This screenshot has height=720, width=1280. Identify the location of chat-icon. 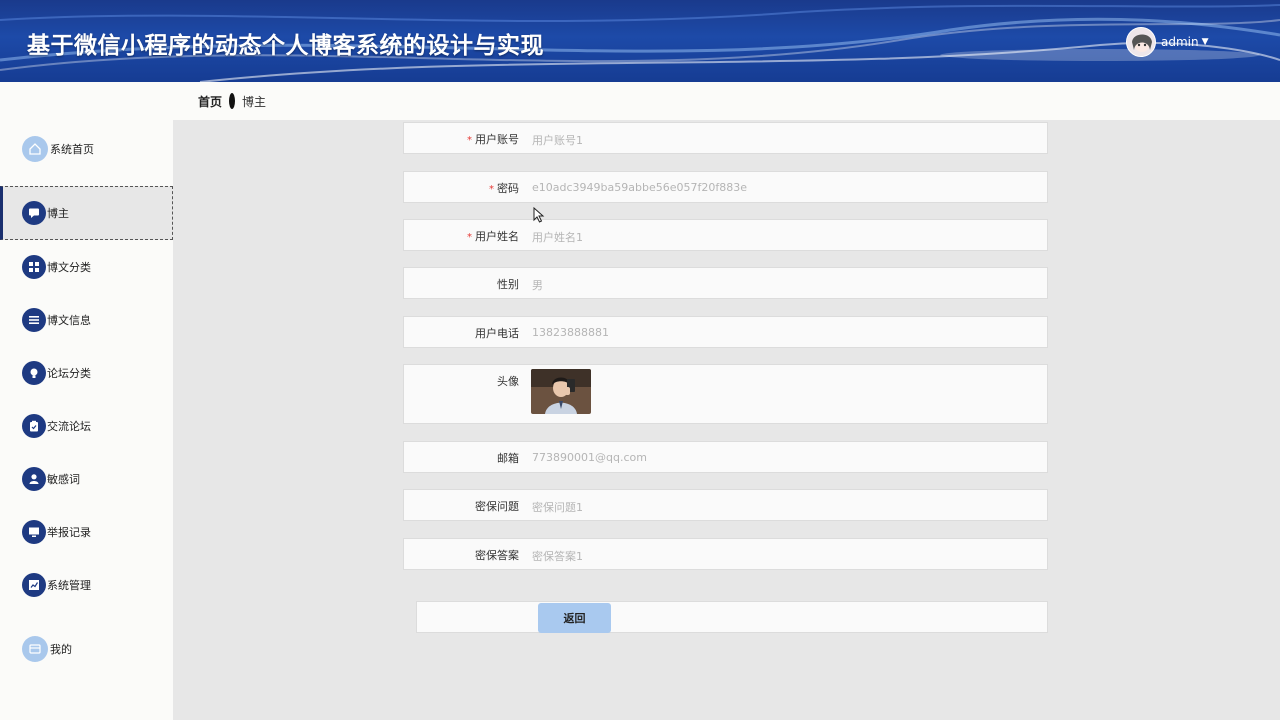
(34, 213).